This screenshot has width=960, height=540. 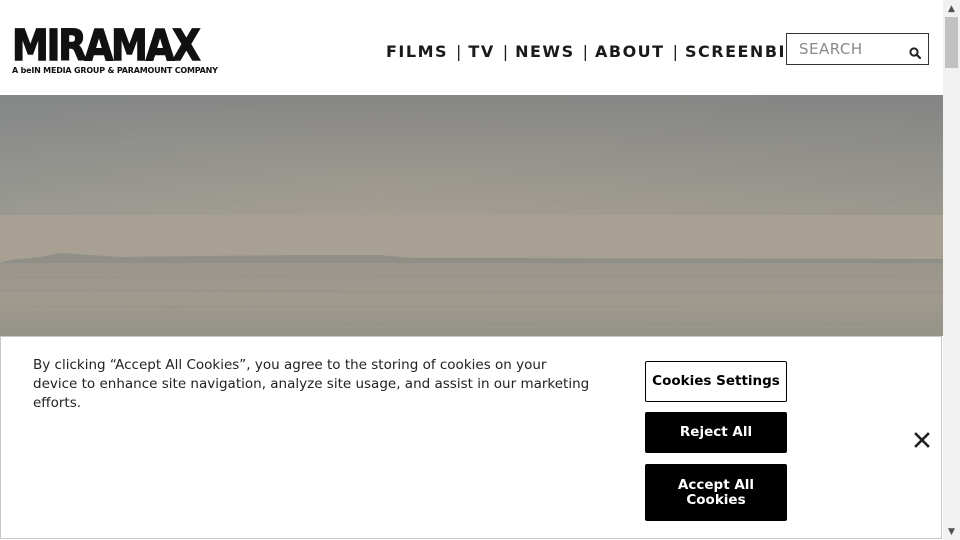 I want to click on accept-all-cookies-button: Accept All Cookies, so click(x=716, y=492).